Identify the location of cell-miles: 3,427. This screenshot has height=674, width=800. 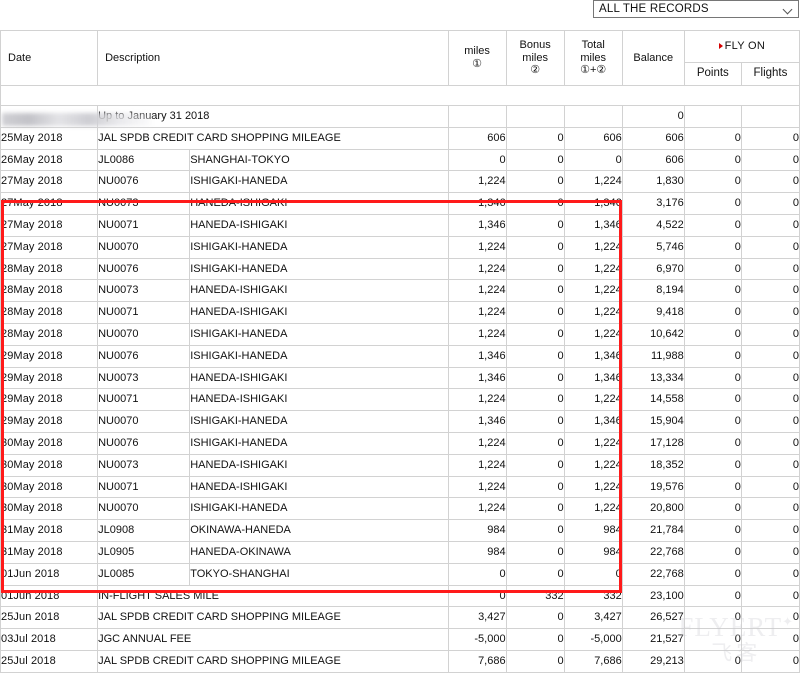
(477, 618).